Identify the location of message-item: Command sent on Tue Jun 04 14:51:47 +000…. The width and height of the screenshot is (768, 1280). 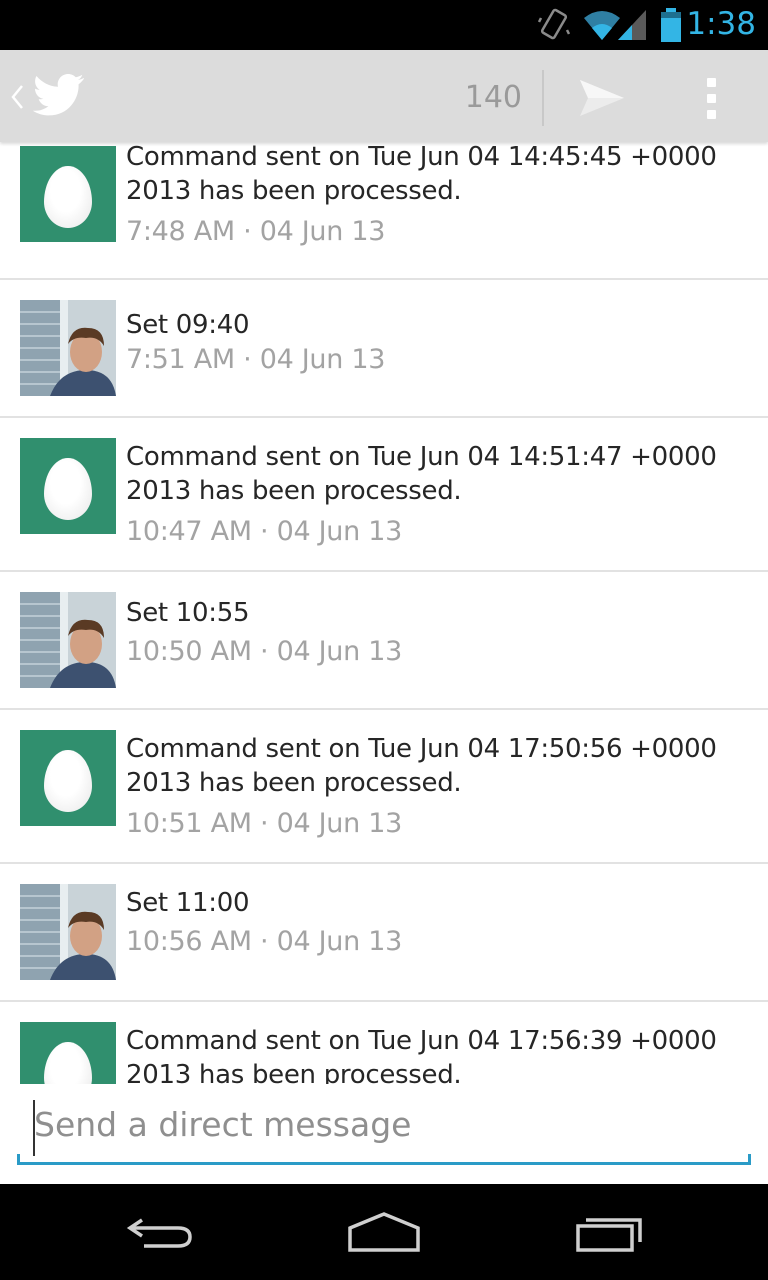
(384, 495).